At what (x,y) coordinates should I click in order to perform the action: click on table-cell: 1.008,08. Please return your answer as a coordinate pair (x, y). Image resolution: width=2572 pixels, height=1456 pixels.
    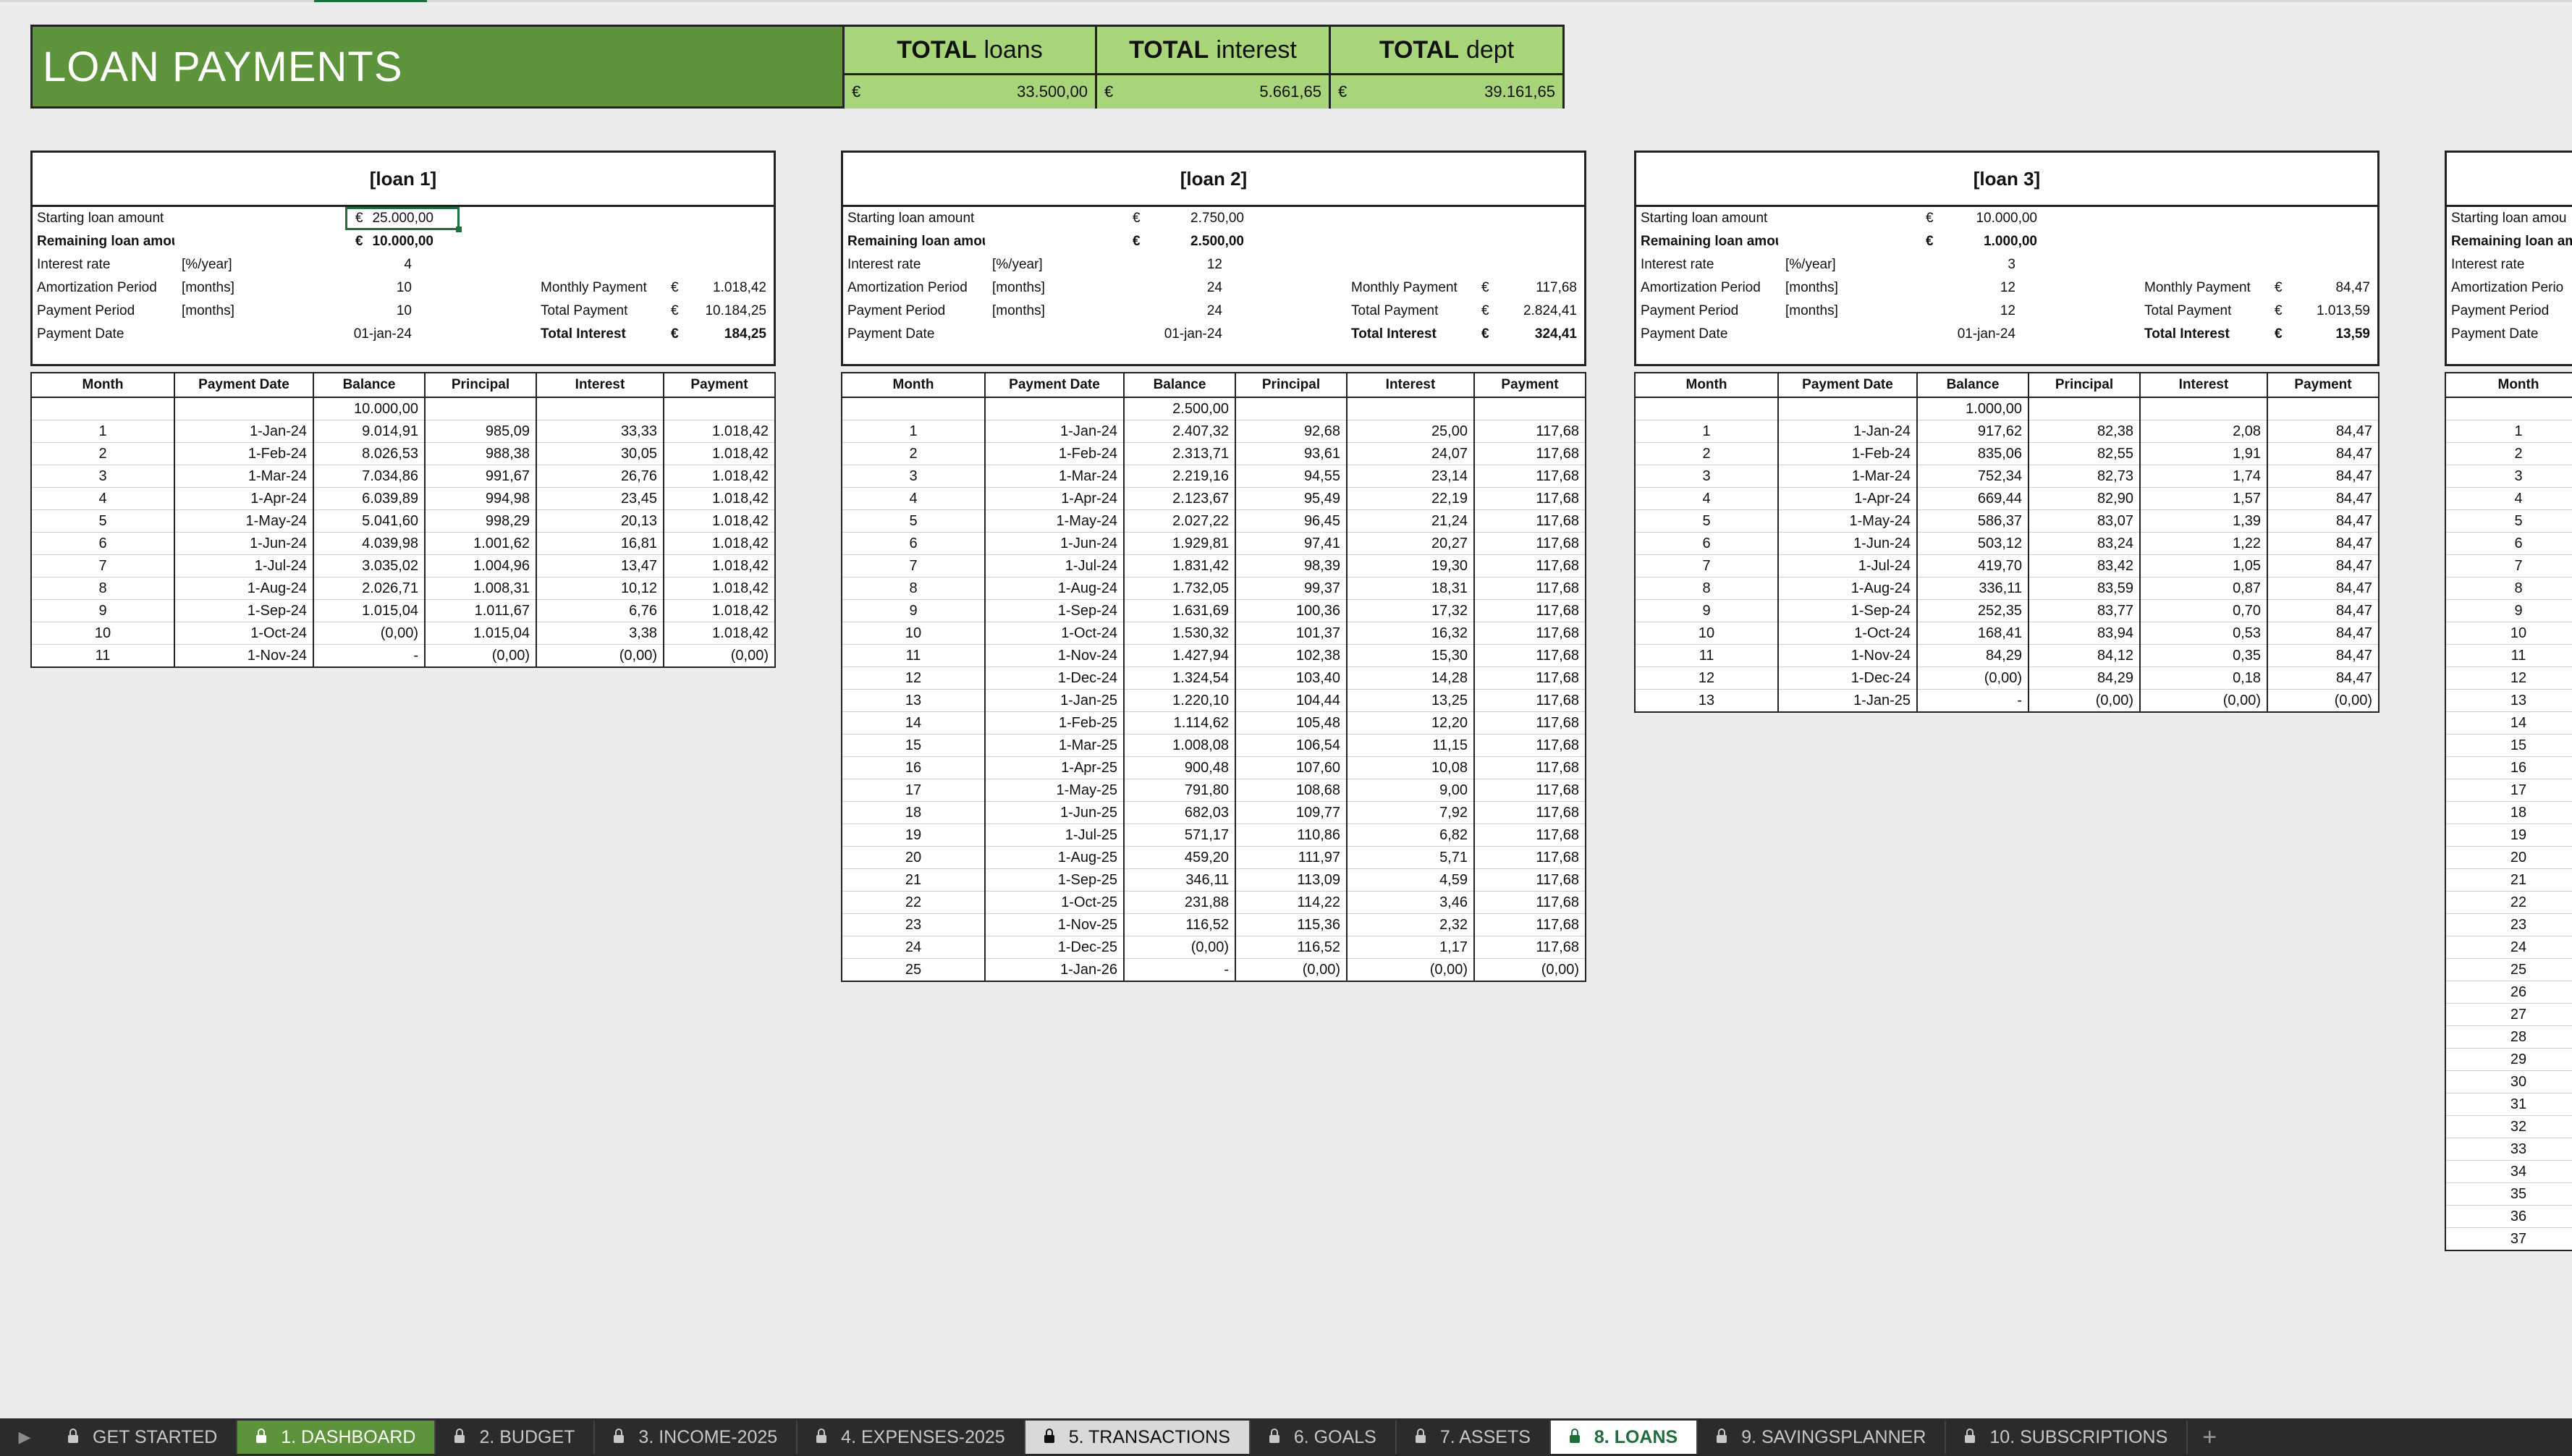
    Looking at the image, I should click on (1179, 746).